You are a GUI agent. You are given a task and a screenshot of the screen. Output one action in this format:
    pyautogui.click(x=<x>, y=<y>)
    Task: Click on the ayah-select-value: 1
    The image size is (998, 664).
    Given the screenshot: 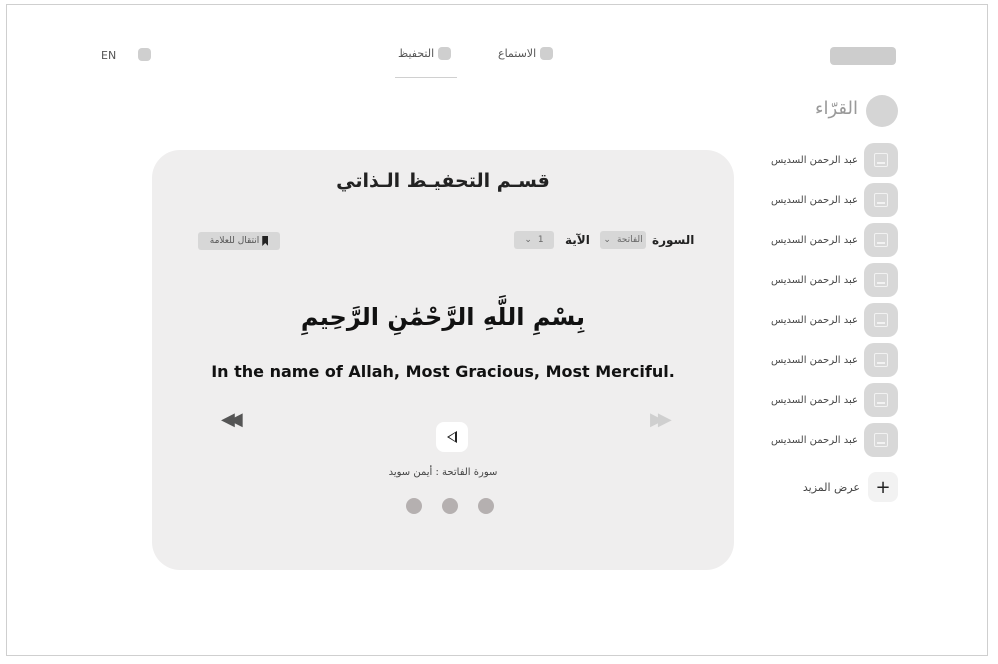 What is the action you would take?
    pyautogui.click(x=540, y=240)
    